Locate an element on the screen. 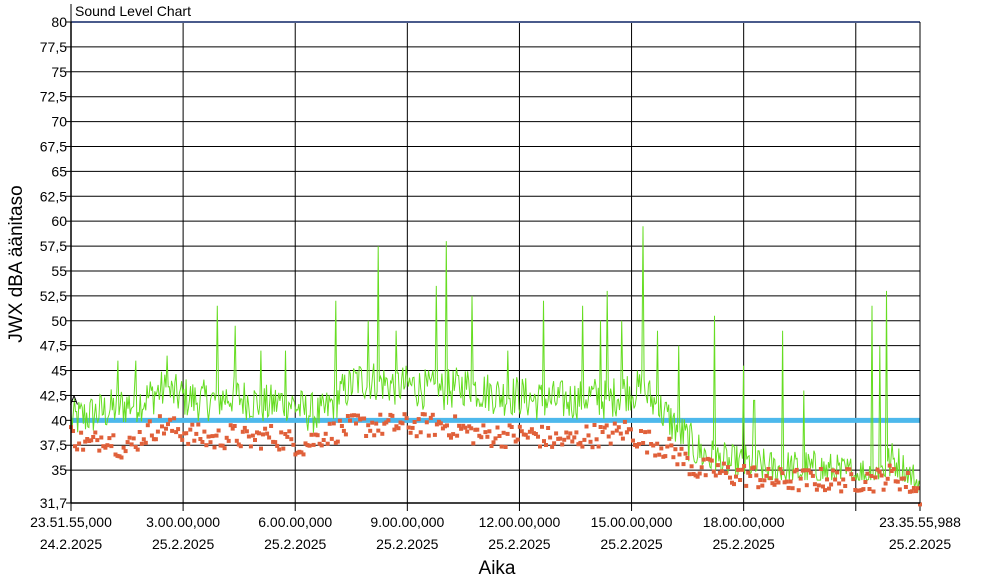  x-tick-time: 3.00.00,000 is located at coordinates (183, 522).